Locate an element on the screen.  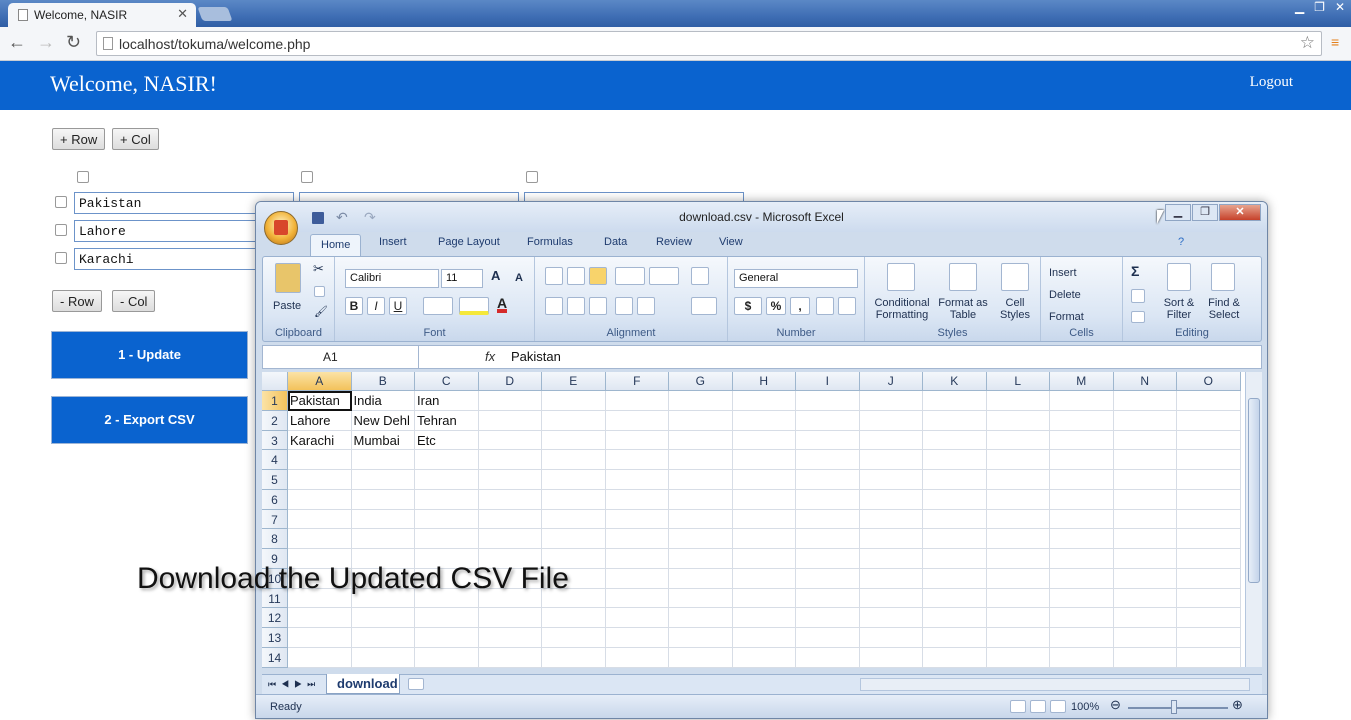
save-icon is located at coordinates (318, 218).